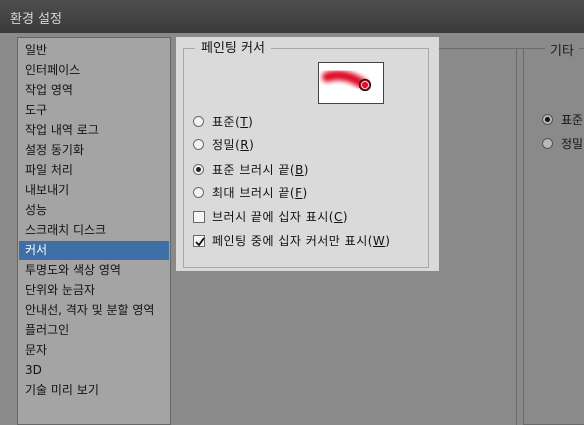  I want to click on checkbox-only-crosshair-while-painting-control, so click(199, 240).